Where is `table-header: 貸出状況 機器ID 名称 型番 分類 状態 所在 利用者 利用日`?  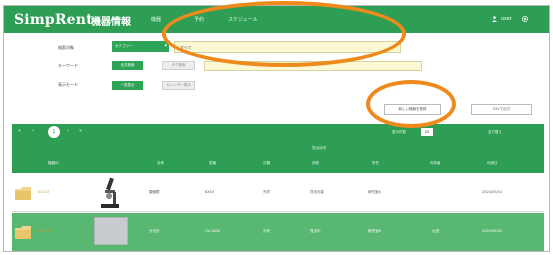 table-header: 貸出状況 機器ID 名称 型番 分類 状態 所在 利用者 利用日 is located at coordinates (278, 156).